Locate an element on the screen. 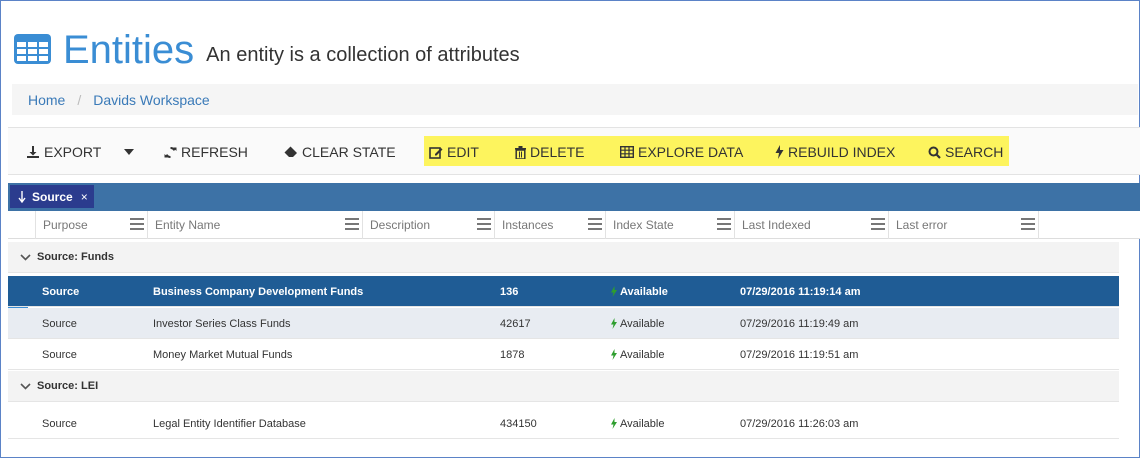  column-header-last-indexed: Last Indexed is located at coordinates (812, 225).